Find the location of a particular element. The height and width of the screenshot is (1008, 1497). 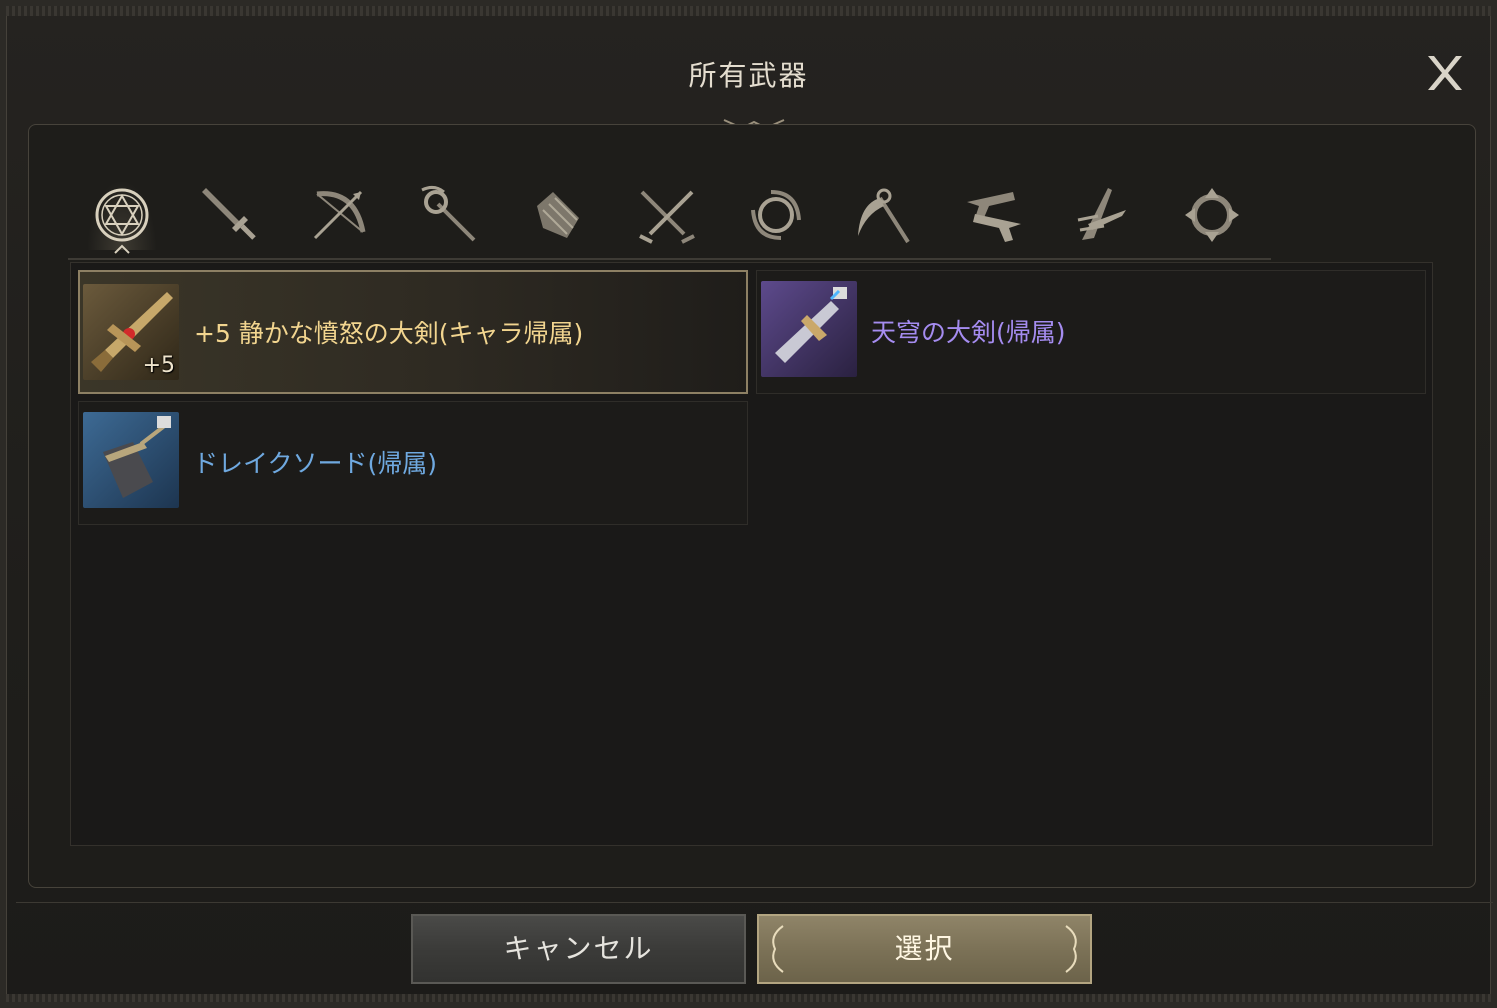

weapon-name: 天穹の大剣(帰属) is located at coordinates (968, 332).